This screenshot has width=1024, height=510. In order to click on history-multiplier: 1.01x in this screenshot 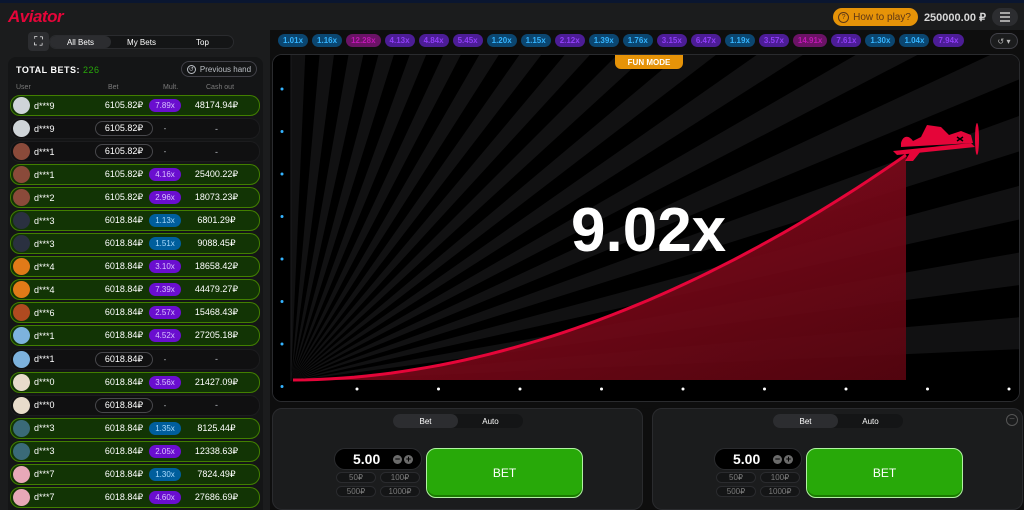, I will do `click(293, 40)`.